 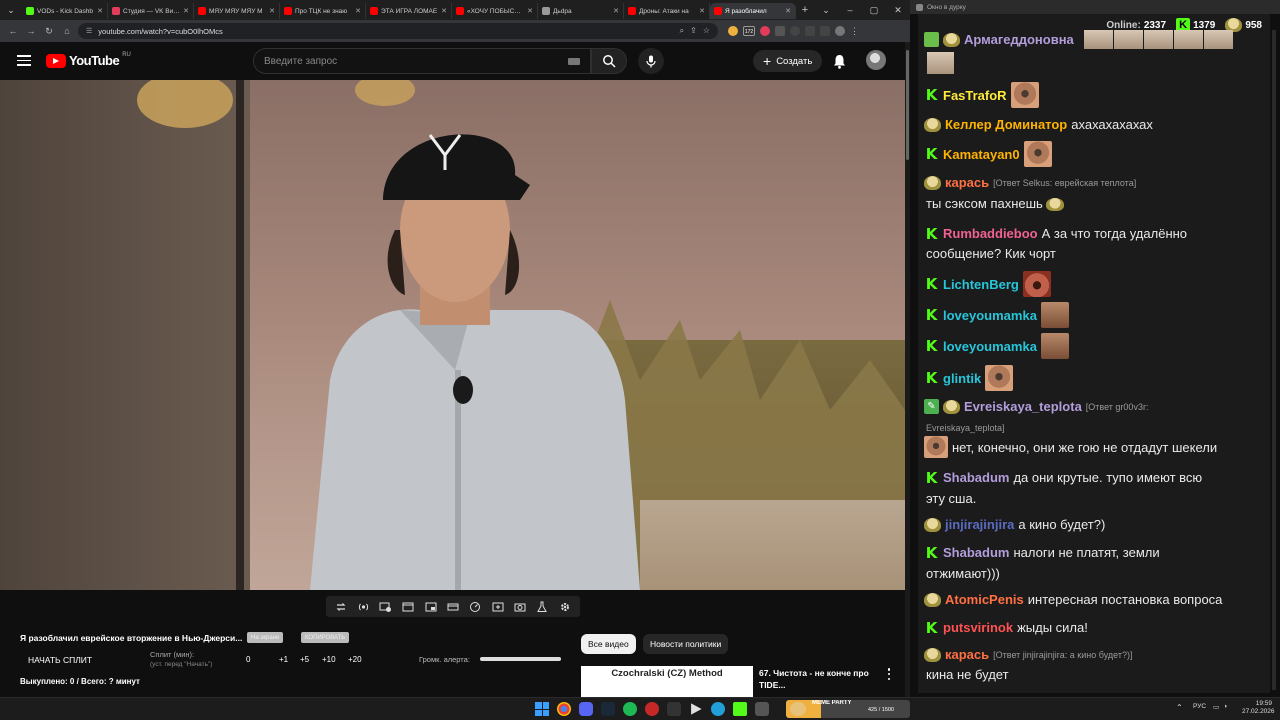 I want to click on page-scrollbar-thumb, so click(x=907, y=105).